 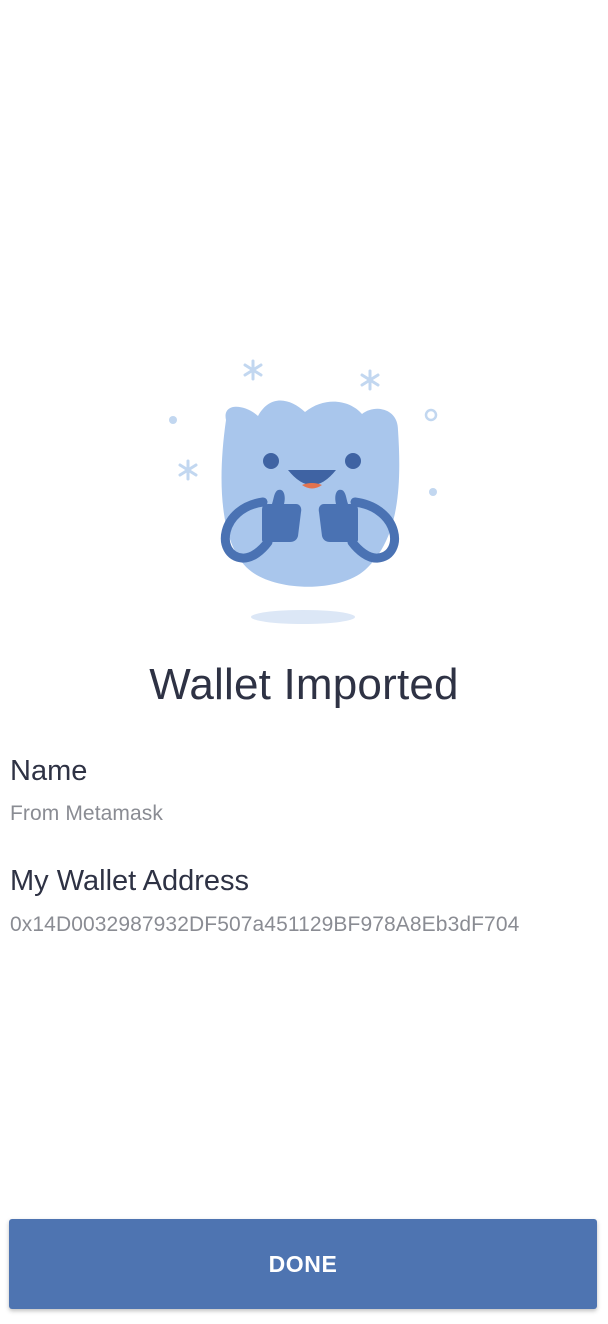 What do you see at coordinates (49, 771) in the screenshot?
I see `wallet-name-label: Name` at bounding box center [49, 771].